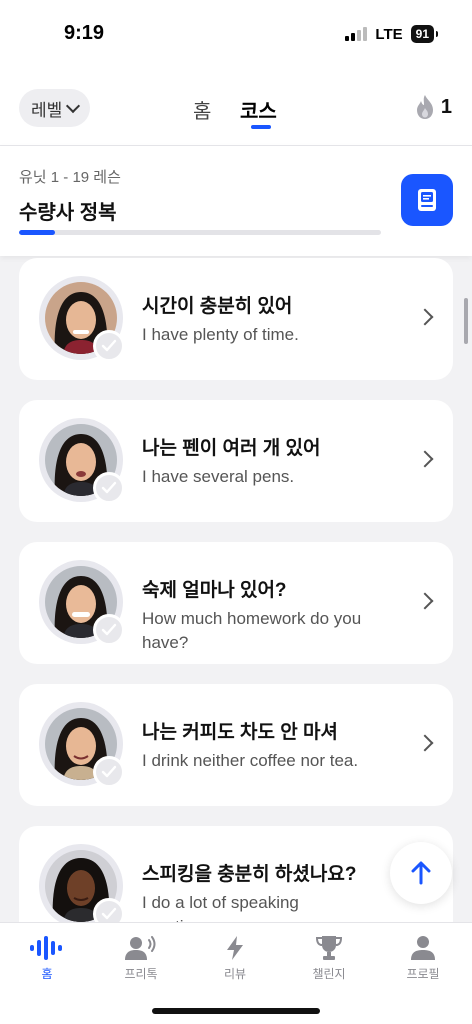 This screenshot has height=1024, width=472. I want to click on tab-home: 홈, so click(202, 109).